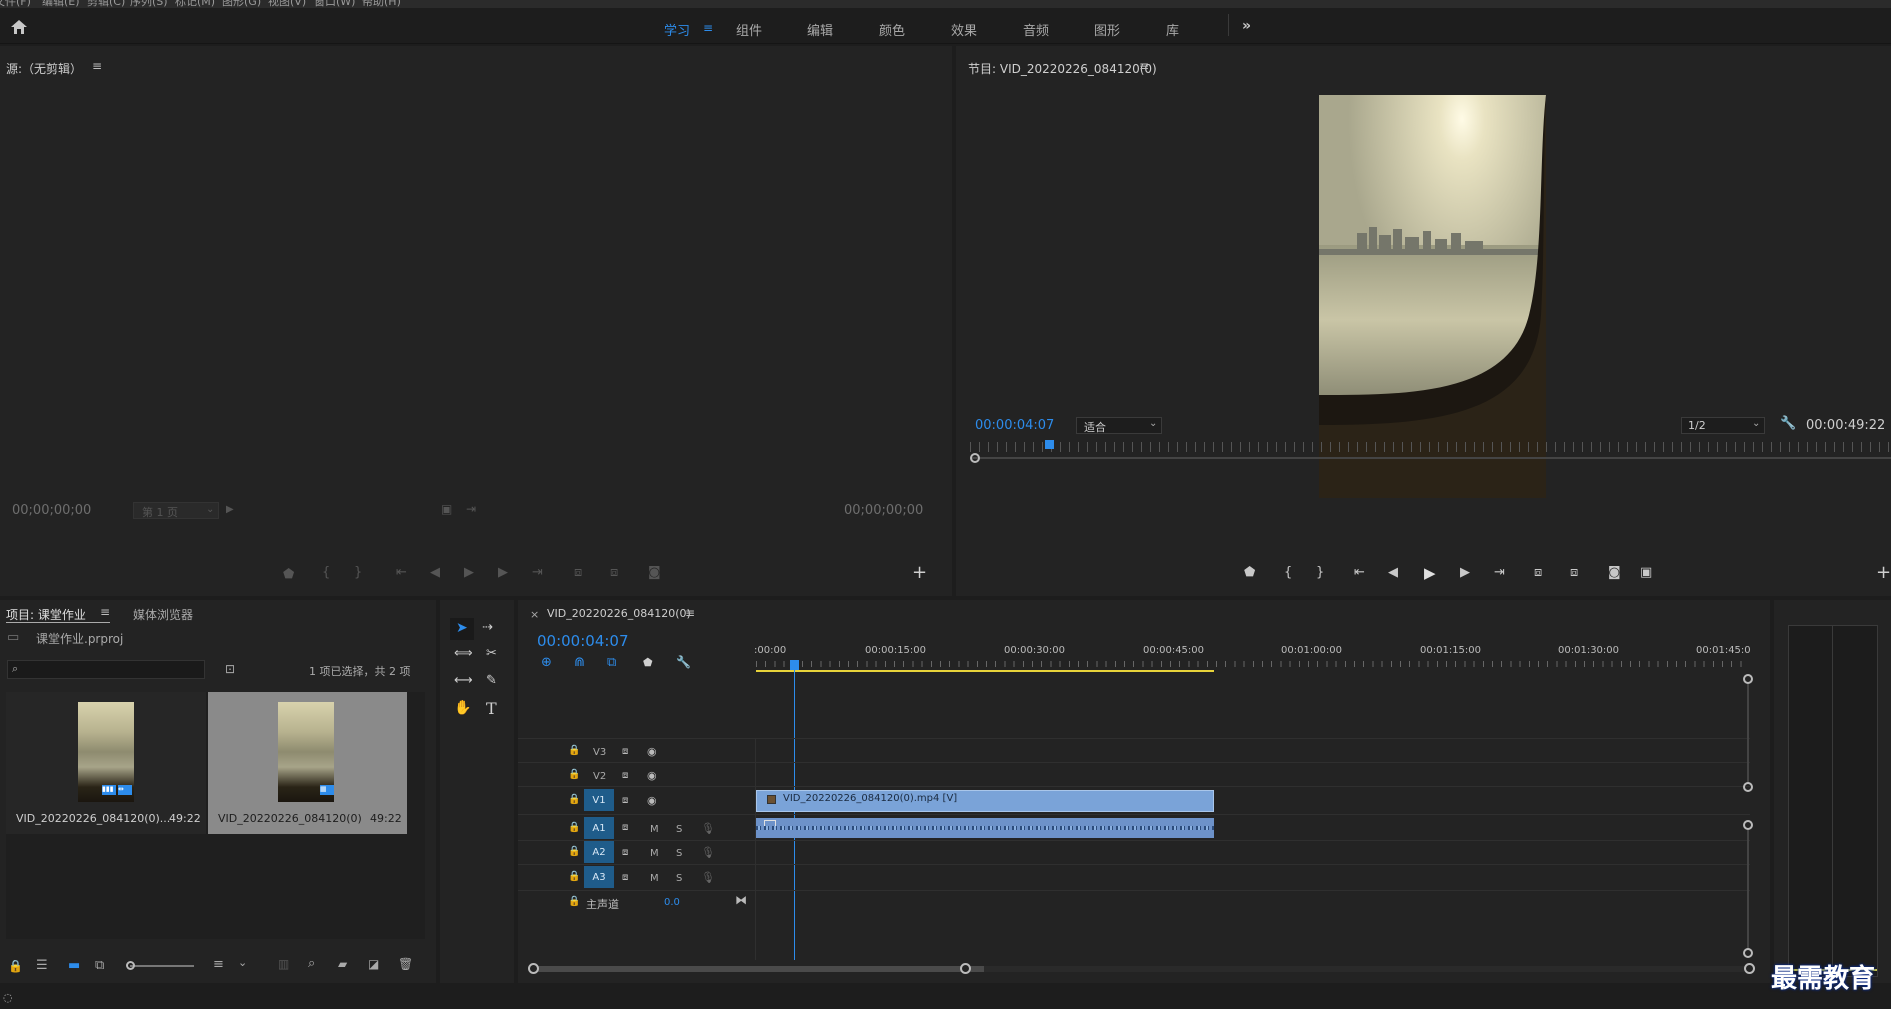 This screenshot has width=1891, height=1009. What do you see at coordinates (534, 614) in the screenshot?
I see `close-icon: ×` at bounding box center [534, 614].